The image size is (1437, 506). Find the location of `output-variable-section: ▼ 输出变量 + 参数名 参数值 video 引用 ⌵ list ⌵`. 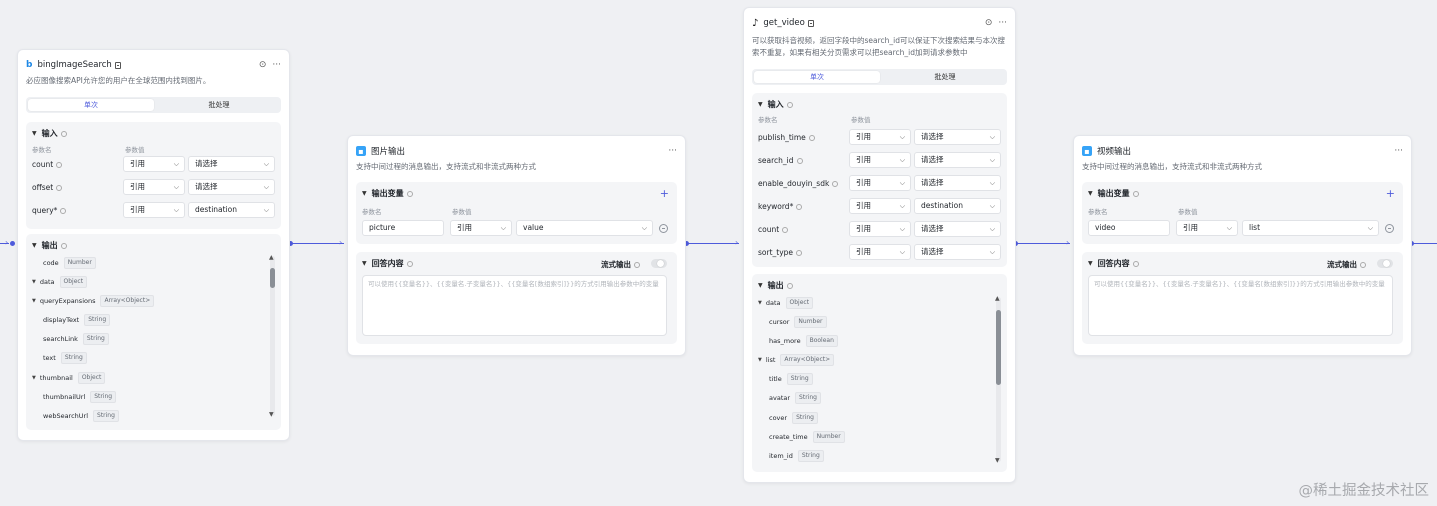

output-variable-section: ▼ 输出变量 + 参数名 参数值 video 引用 ⌵ list ⌵ is located at coordinates (1242, 213).